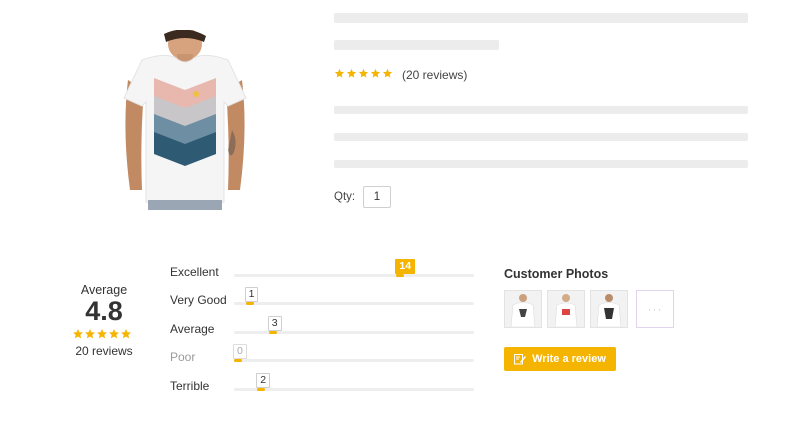 Image resolution: width=800 pixels, height=421 pixels. Describe the element at coordinates (104, 311) in the screenshot. I see `average-rating-value: 4.8` at that location.